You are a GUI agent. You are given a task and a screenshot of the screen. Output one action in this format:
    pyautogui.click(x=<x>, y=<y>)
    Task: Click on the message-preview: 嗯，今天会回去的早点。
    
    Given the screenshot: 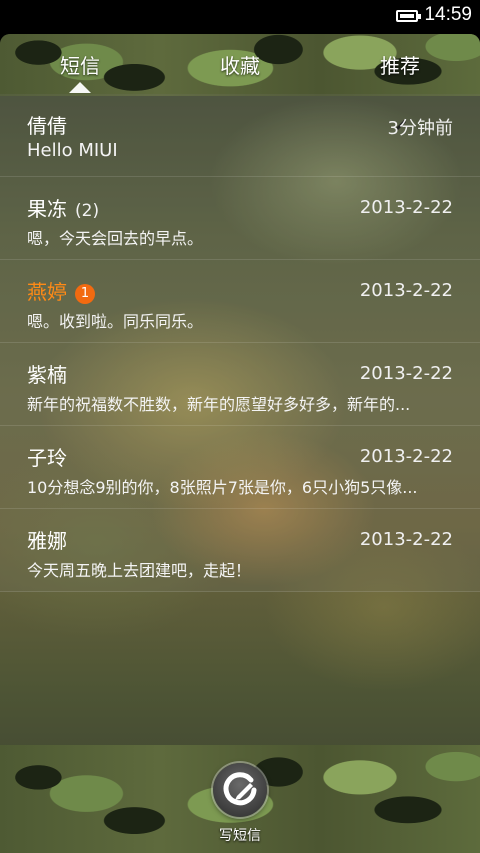 What is the action you would take?
    pyautogui.click(x=115, y=238)
    